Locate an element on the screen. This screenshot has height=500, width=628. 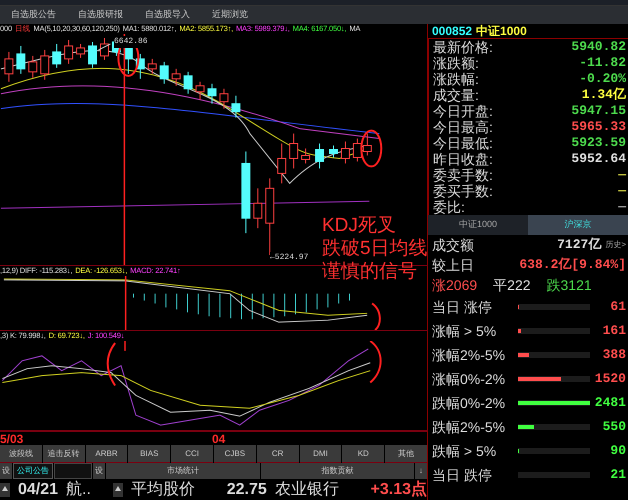
quote-value: 5923.59 is located at coordinates (598, 143).